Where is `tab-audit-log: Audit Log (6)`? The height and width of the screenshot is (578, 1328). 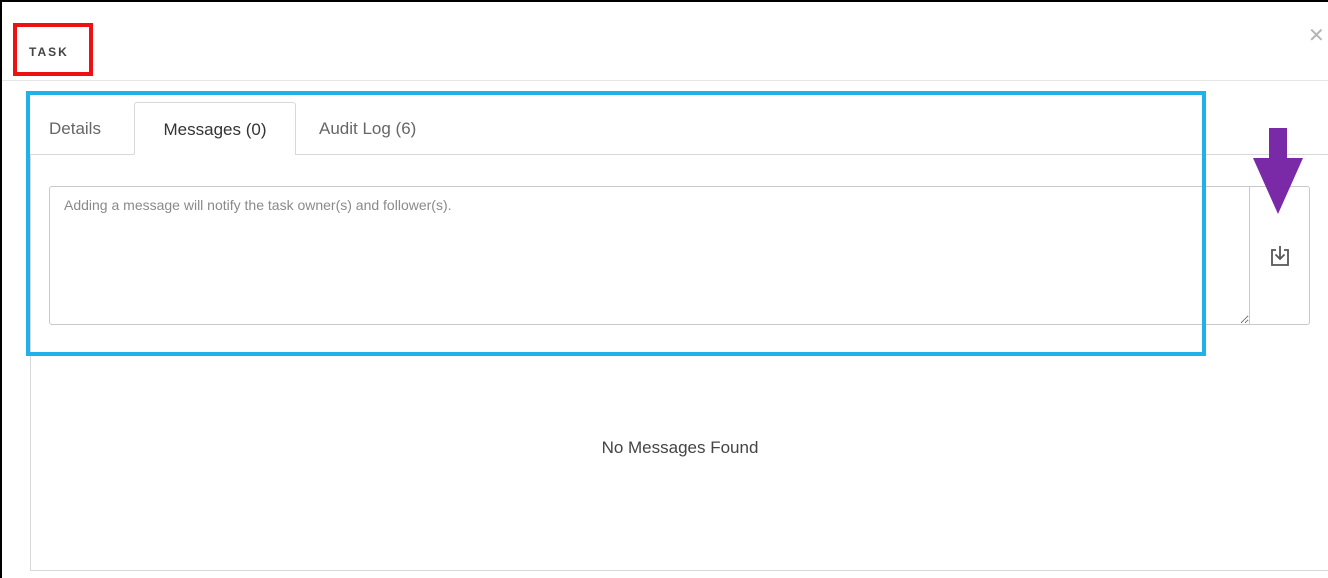 tab-audit-log: Audit Log (6) is located at coordinates (367, 128).